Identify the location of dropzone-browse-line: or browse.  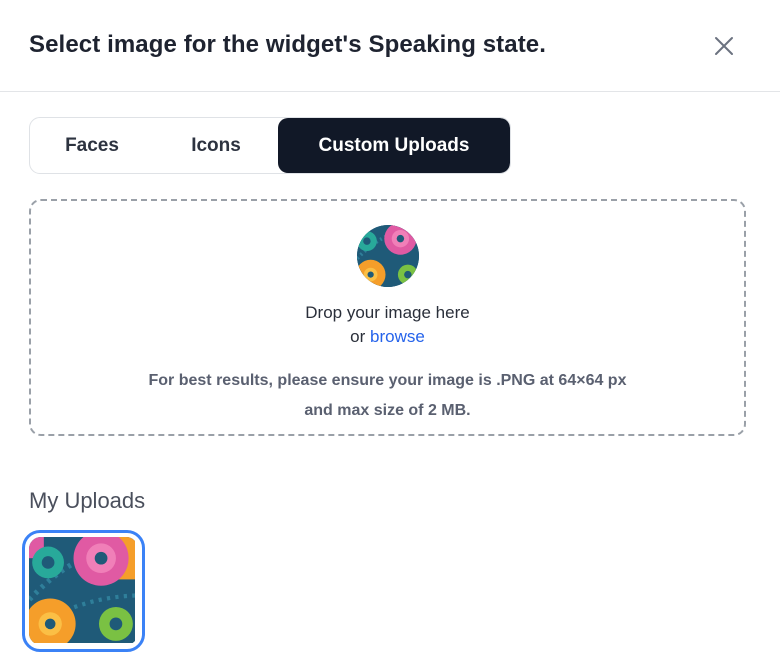
(387, 337).